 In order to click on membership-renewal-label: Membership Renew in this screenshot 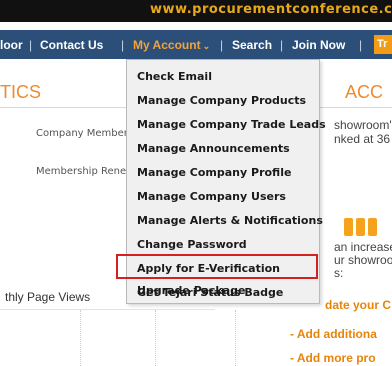, I will do `click(85, 171)`.